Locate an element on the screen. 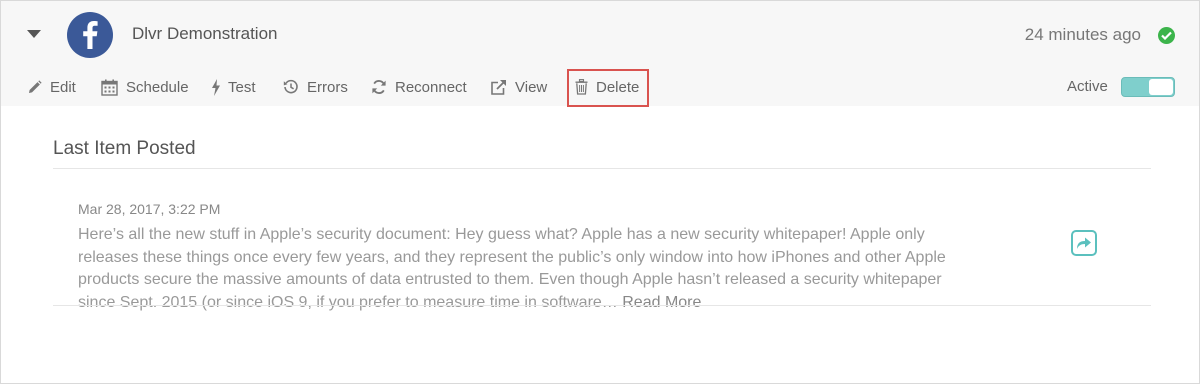 This screenshot has height=384, width=1200. view-label: View is located at coordinates (531, 87).